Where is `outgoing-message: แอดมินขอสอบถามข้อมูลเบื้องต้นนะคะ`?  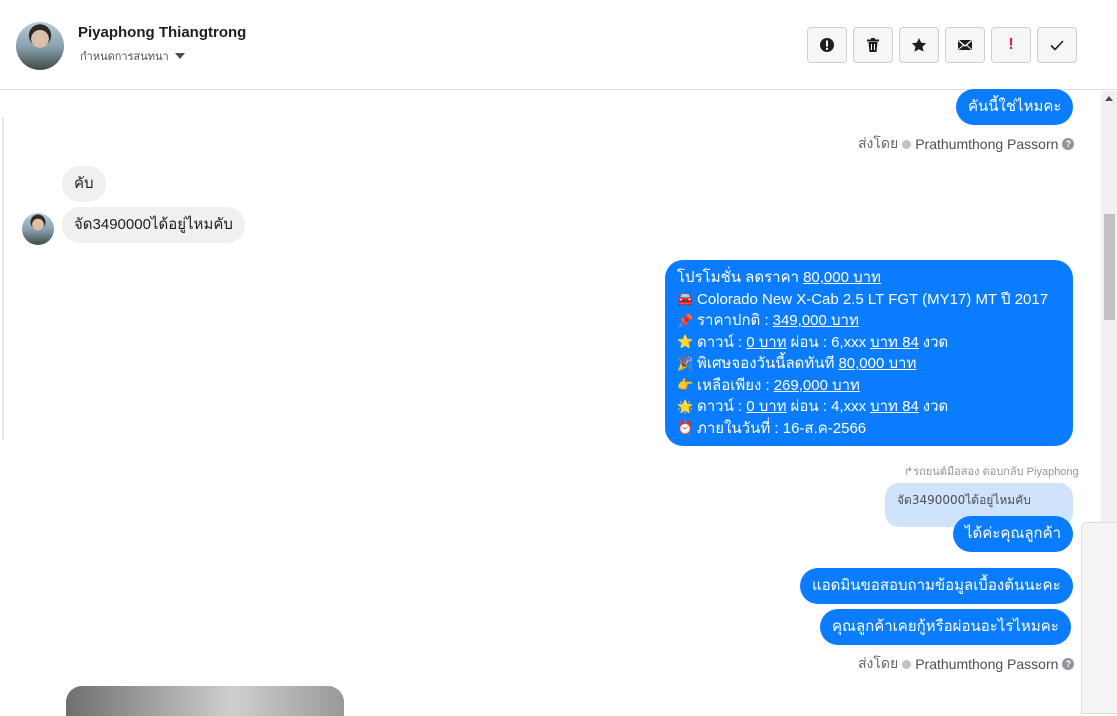
outgoing-message: แอดมินขอสอบถามข้อมูลเบื้องต้นนะคะ is located at coordinates (936, 586).